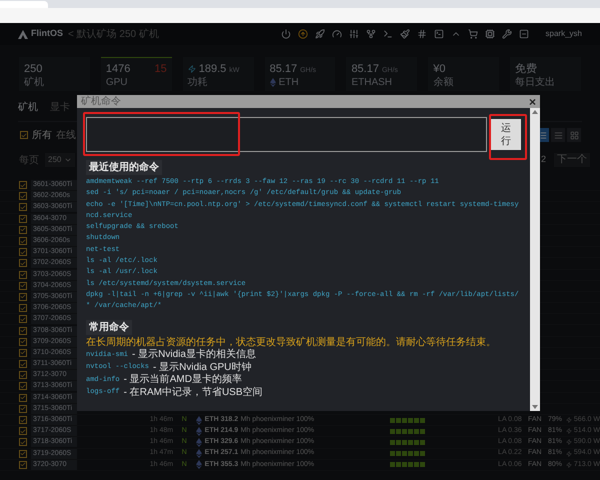 This screenshot has height=480, width=600. Describe the element at coordinates (489, 34) in the screenshot. I see `chip-icon` at that location.